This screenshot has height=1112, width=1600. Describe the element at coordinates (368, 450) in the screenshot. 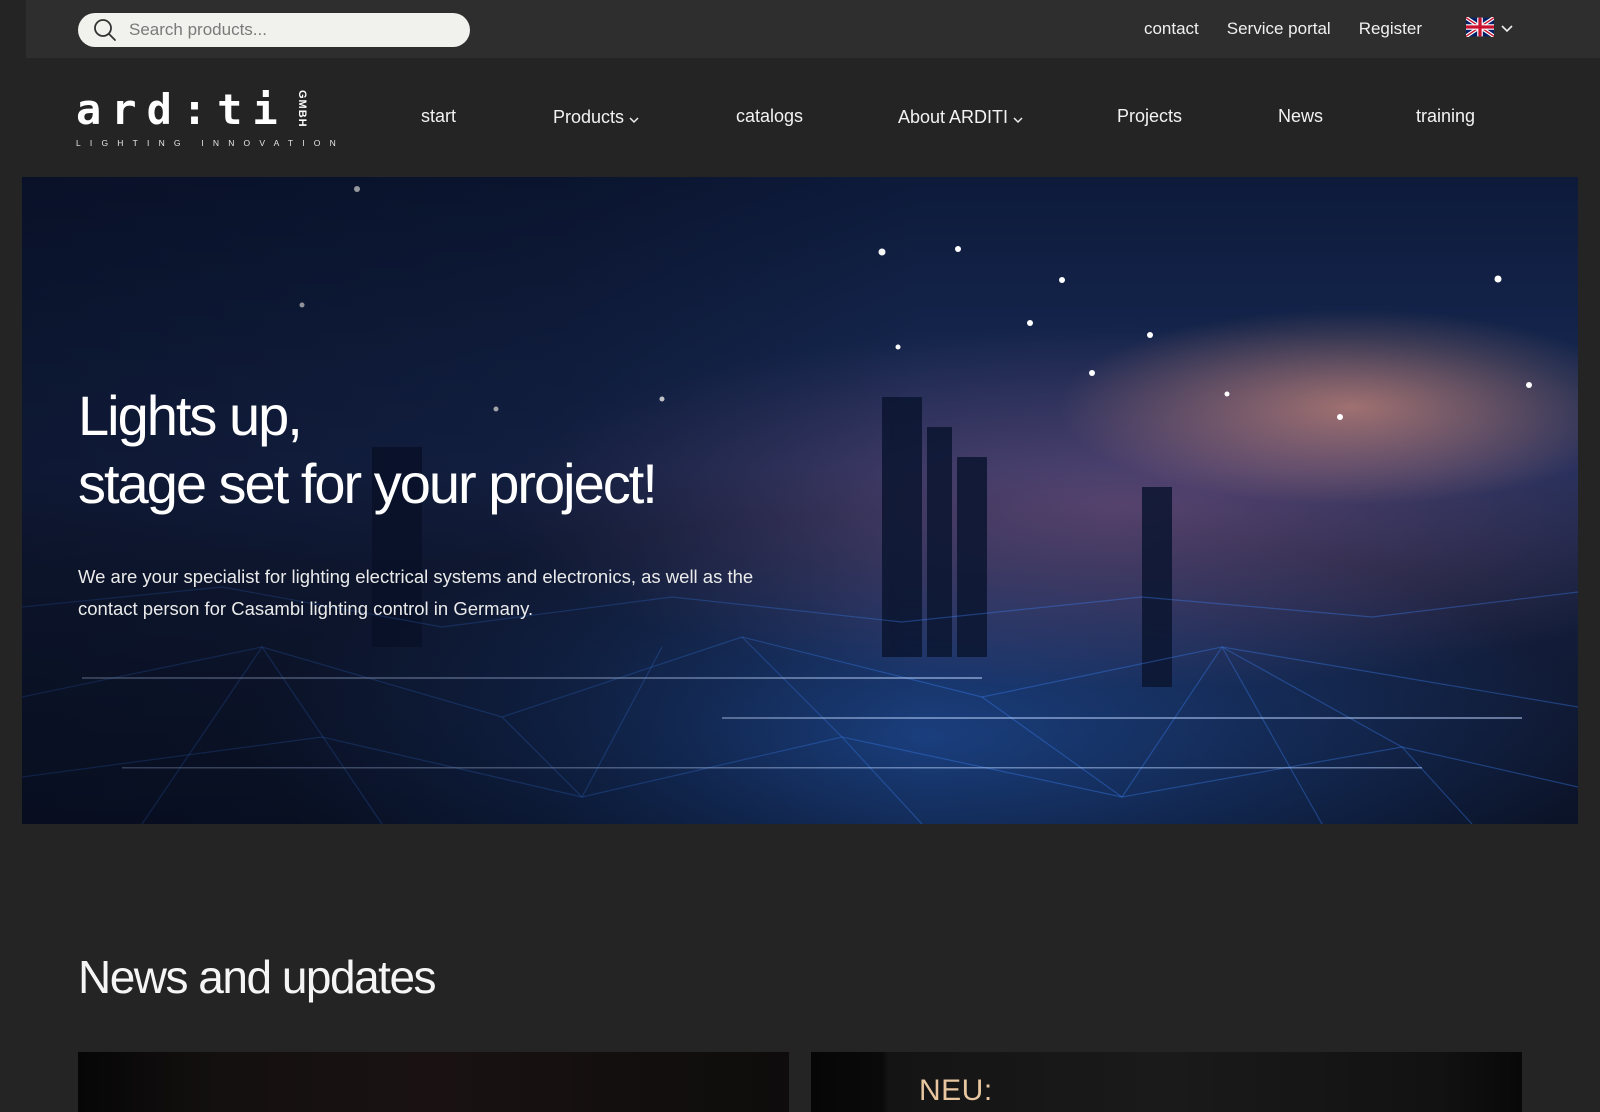

I see `hero-heading: Lights up, stage set for your project!` at that location.